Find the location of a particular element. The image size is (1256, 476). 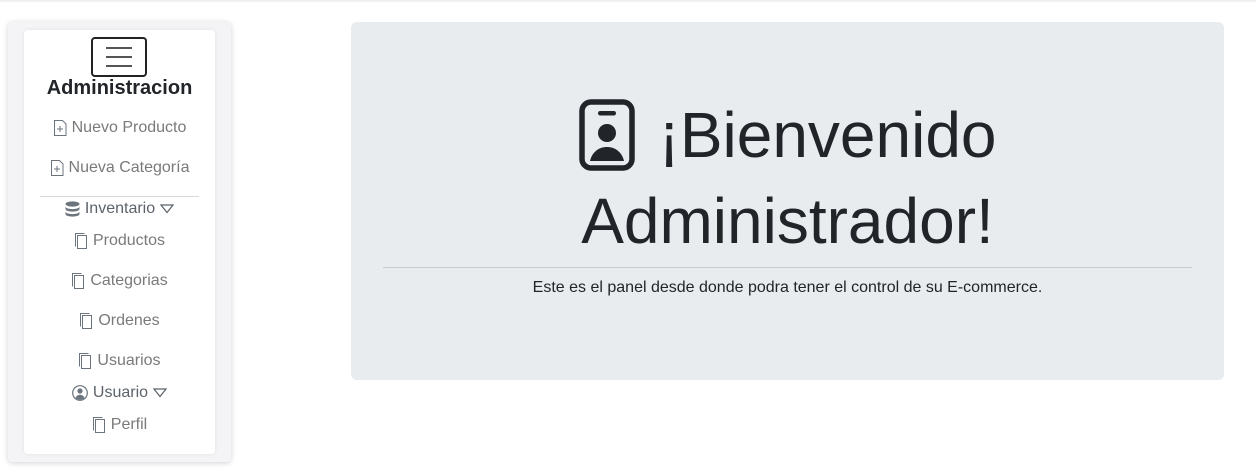

divider is located at coordinates (787, 267).